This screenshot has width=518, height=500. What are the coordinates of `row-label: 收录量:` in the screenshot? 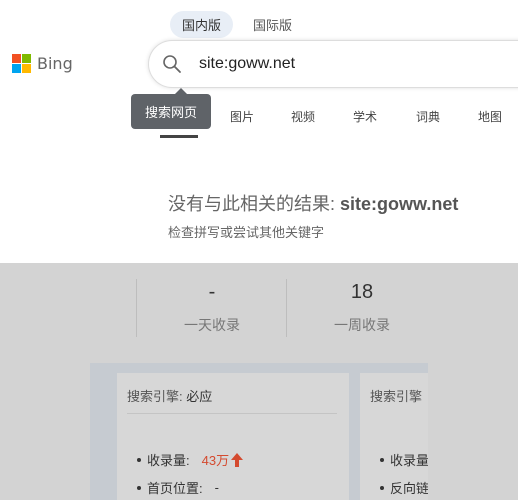 It's located at (168, 460).